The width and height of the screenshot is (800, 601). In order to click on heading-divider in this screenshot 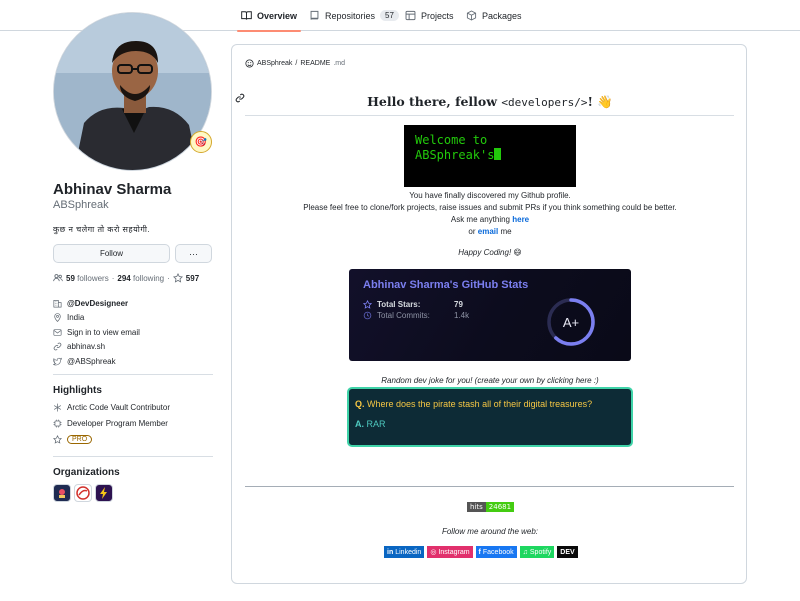, I will do `click(489, 115)`.